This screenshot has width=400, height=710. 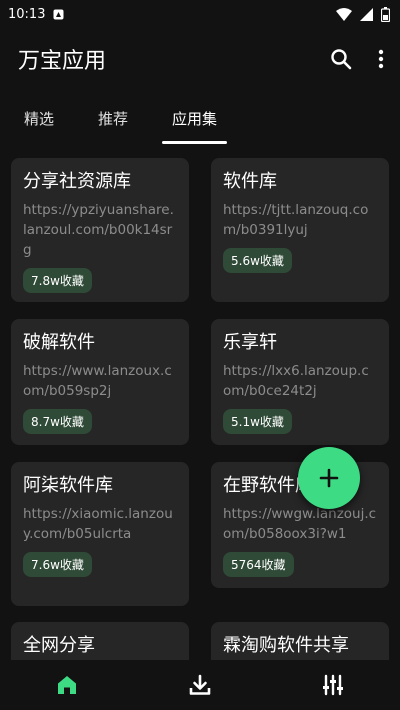 I want to click on card-url: https://www.lanzoux.com/b059sp2j, so click(x=97, y=381).